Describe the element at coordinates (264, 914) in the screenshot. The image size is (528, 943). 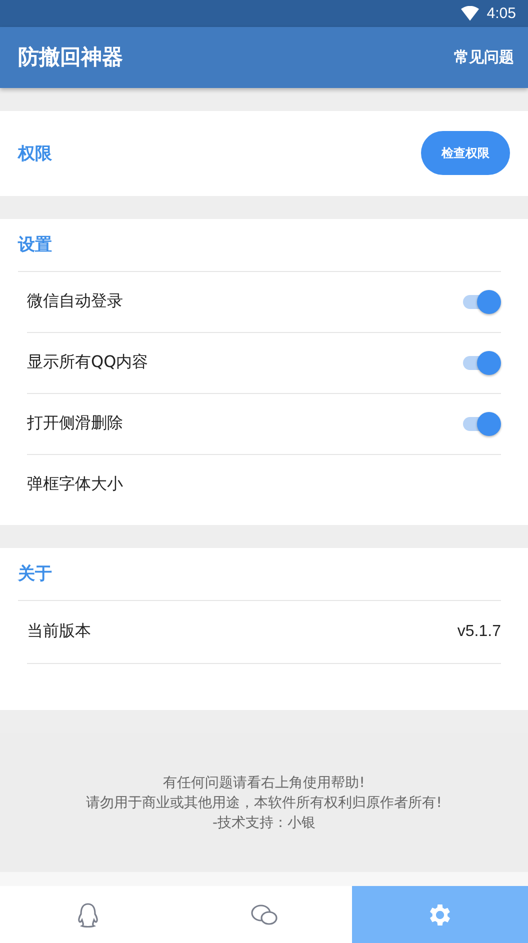
I see `chat-bubbles-icon` at that location.